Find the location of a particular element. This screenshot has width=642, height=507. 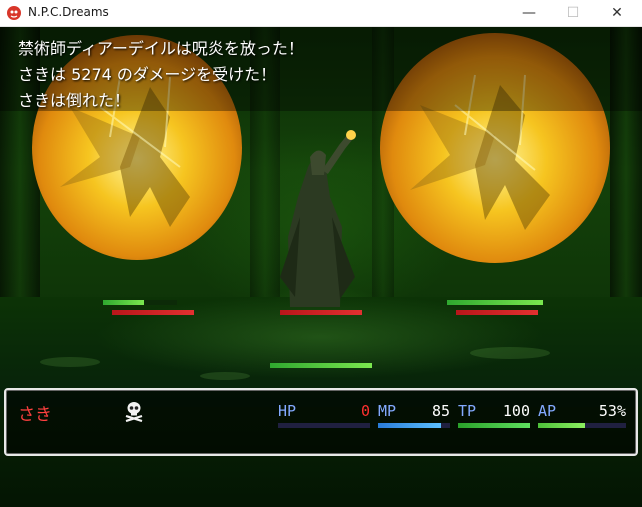

maximize-button: ☐ is located at coordinates (573, 13).